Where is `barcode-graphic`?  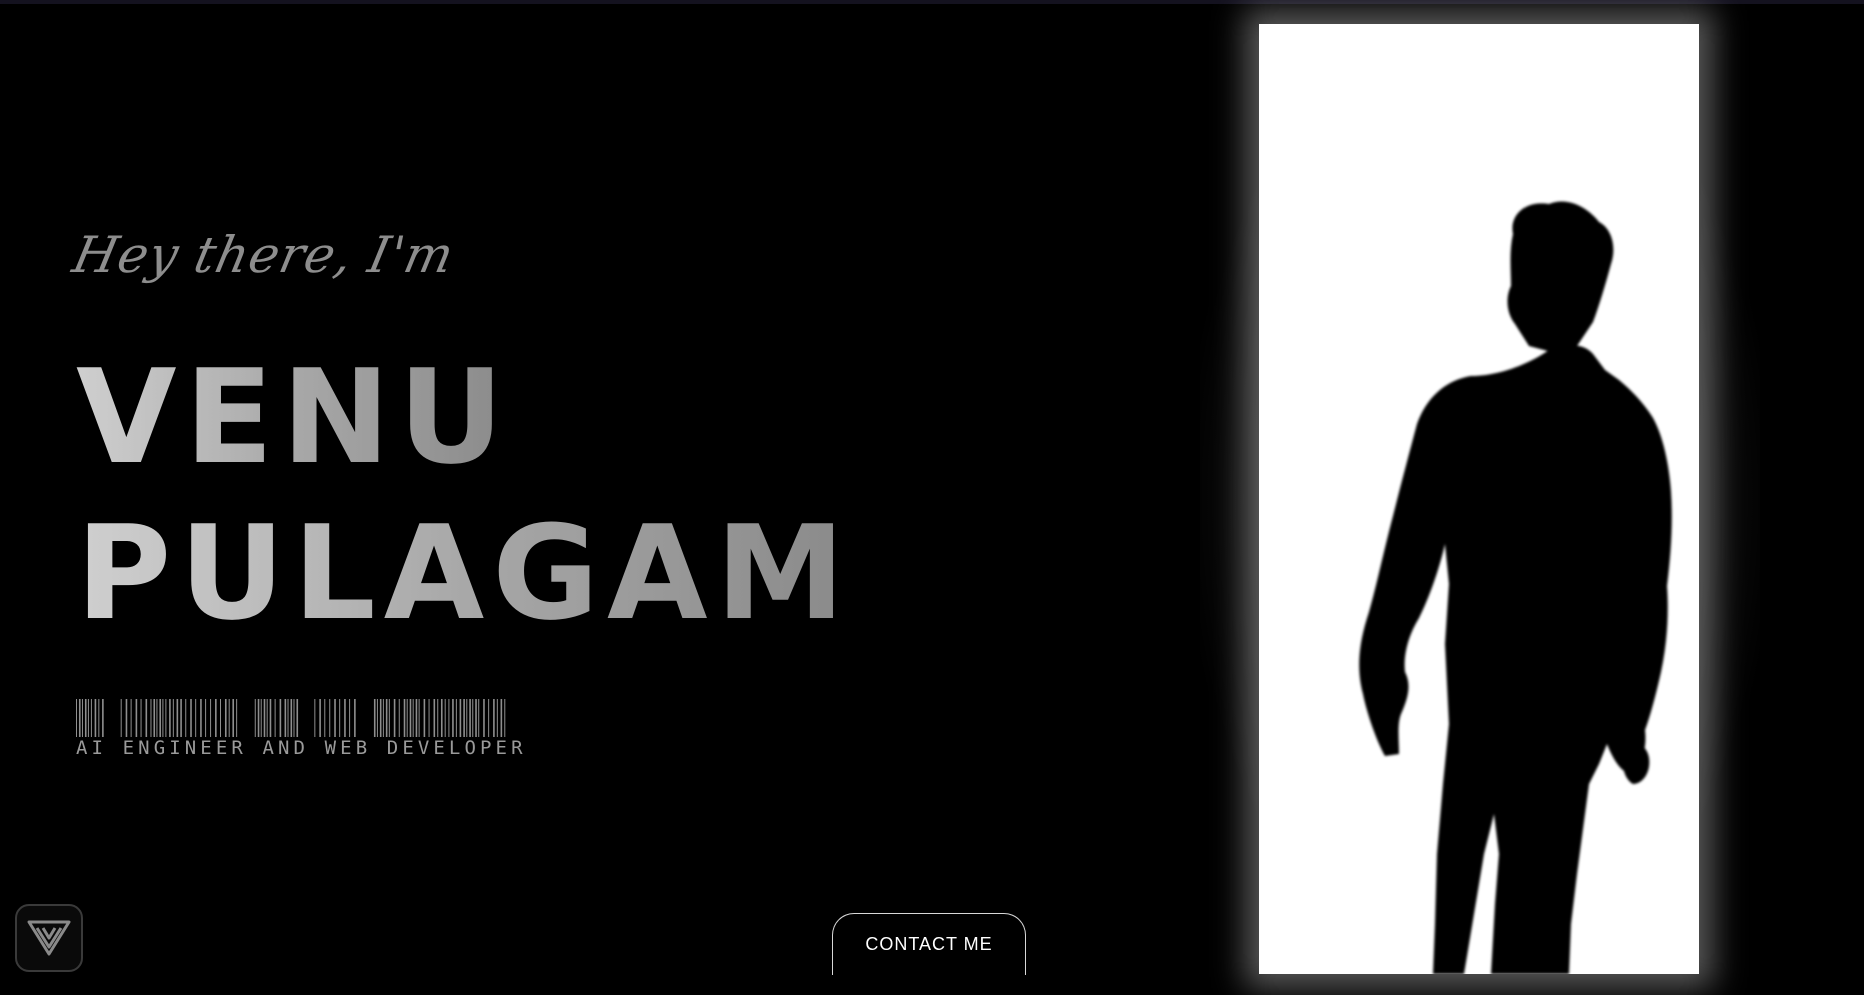
barcode-graphic is located at coordinates (292, 718).